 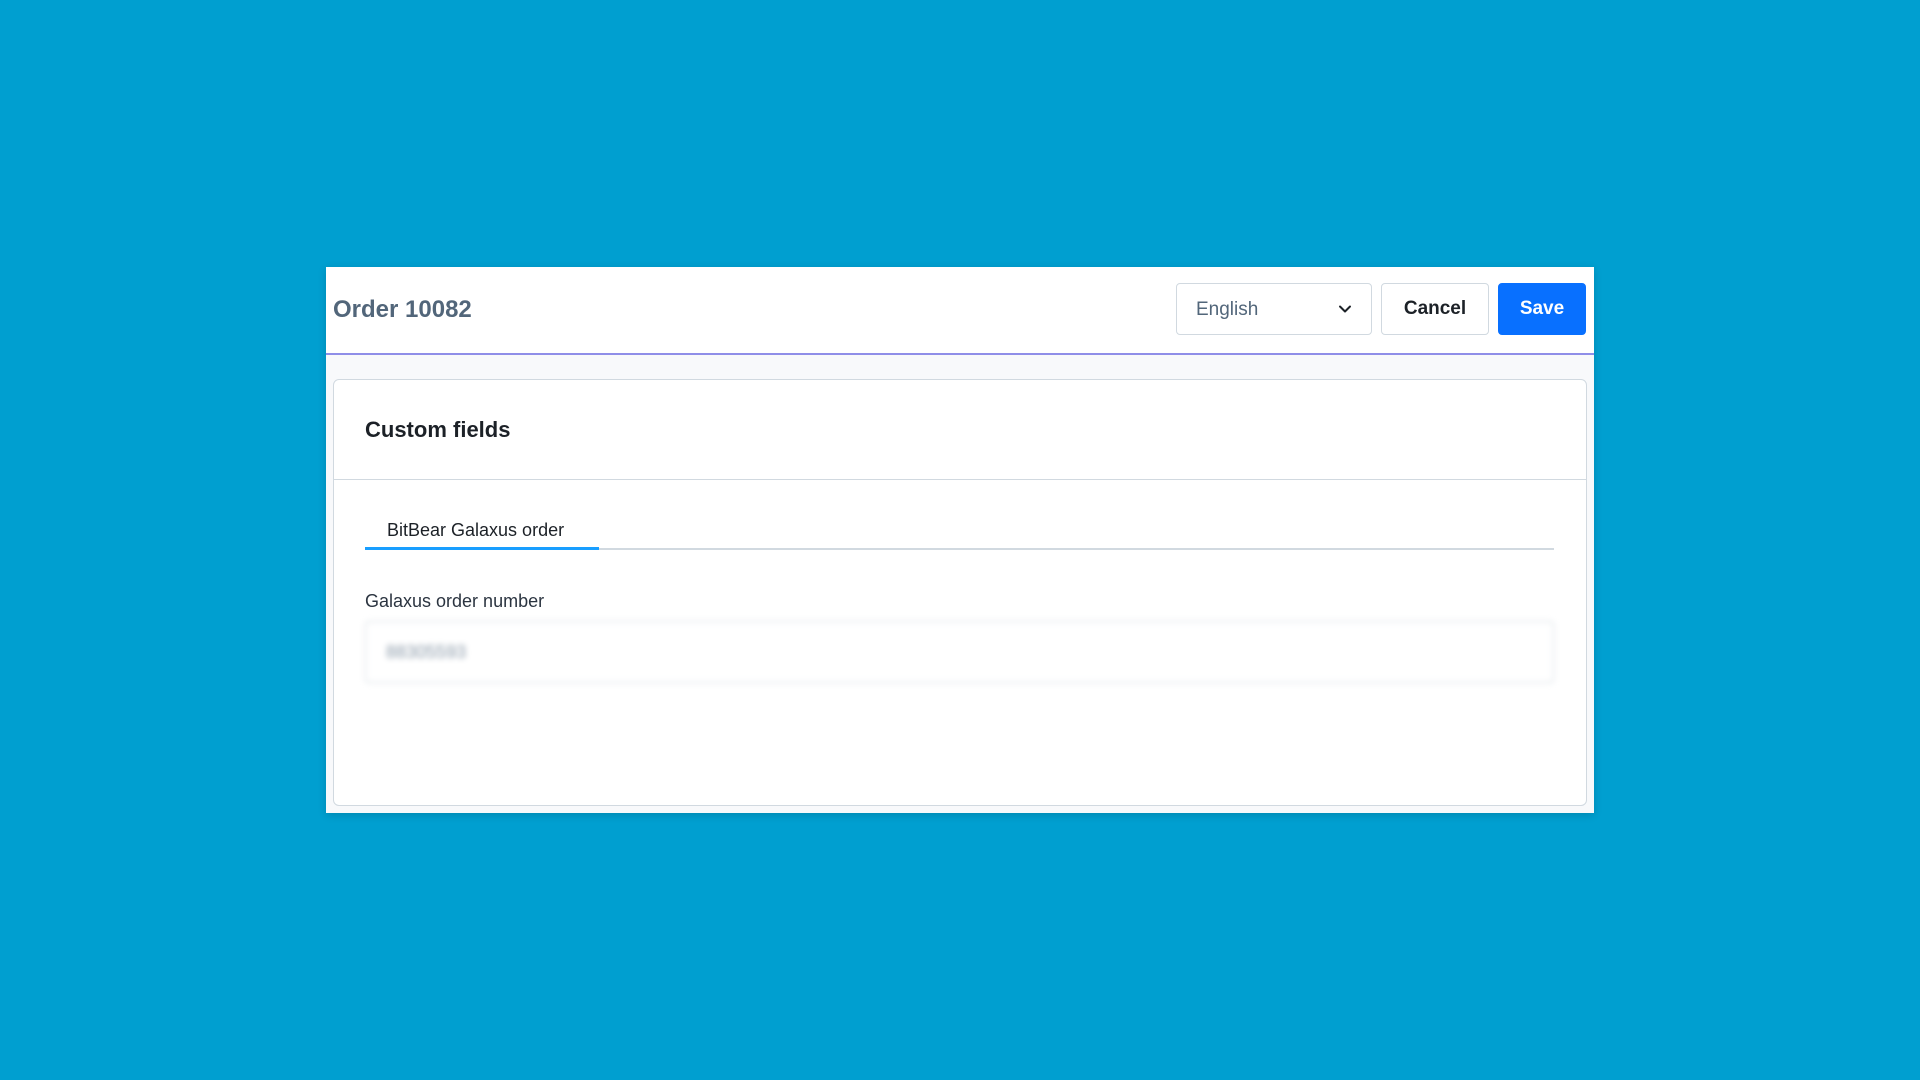 I want to click on tab-bitbear-galaxus-order: BitBear Galaxus order, so click(x=482, y=530).